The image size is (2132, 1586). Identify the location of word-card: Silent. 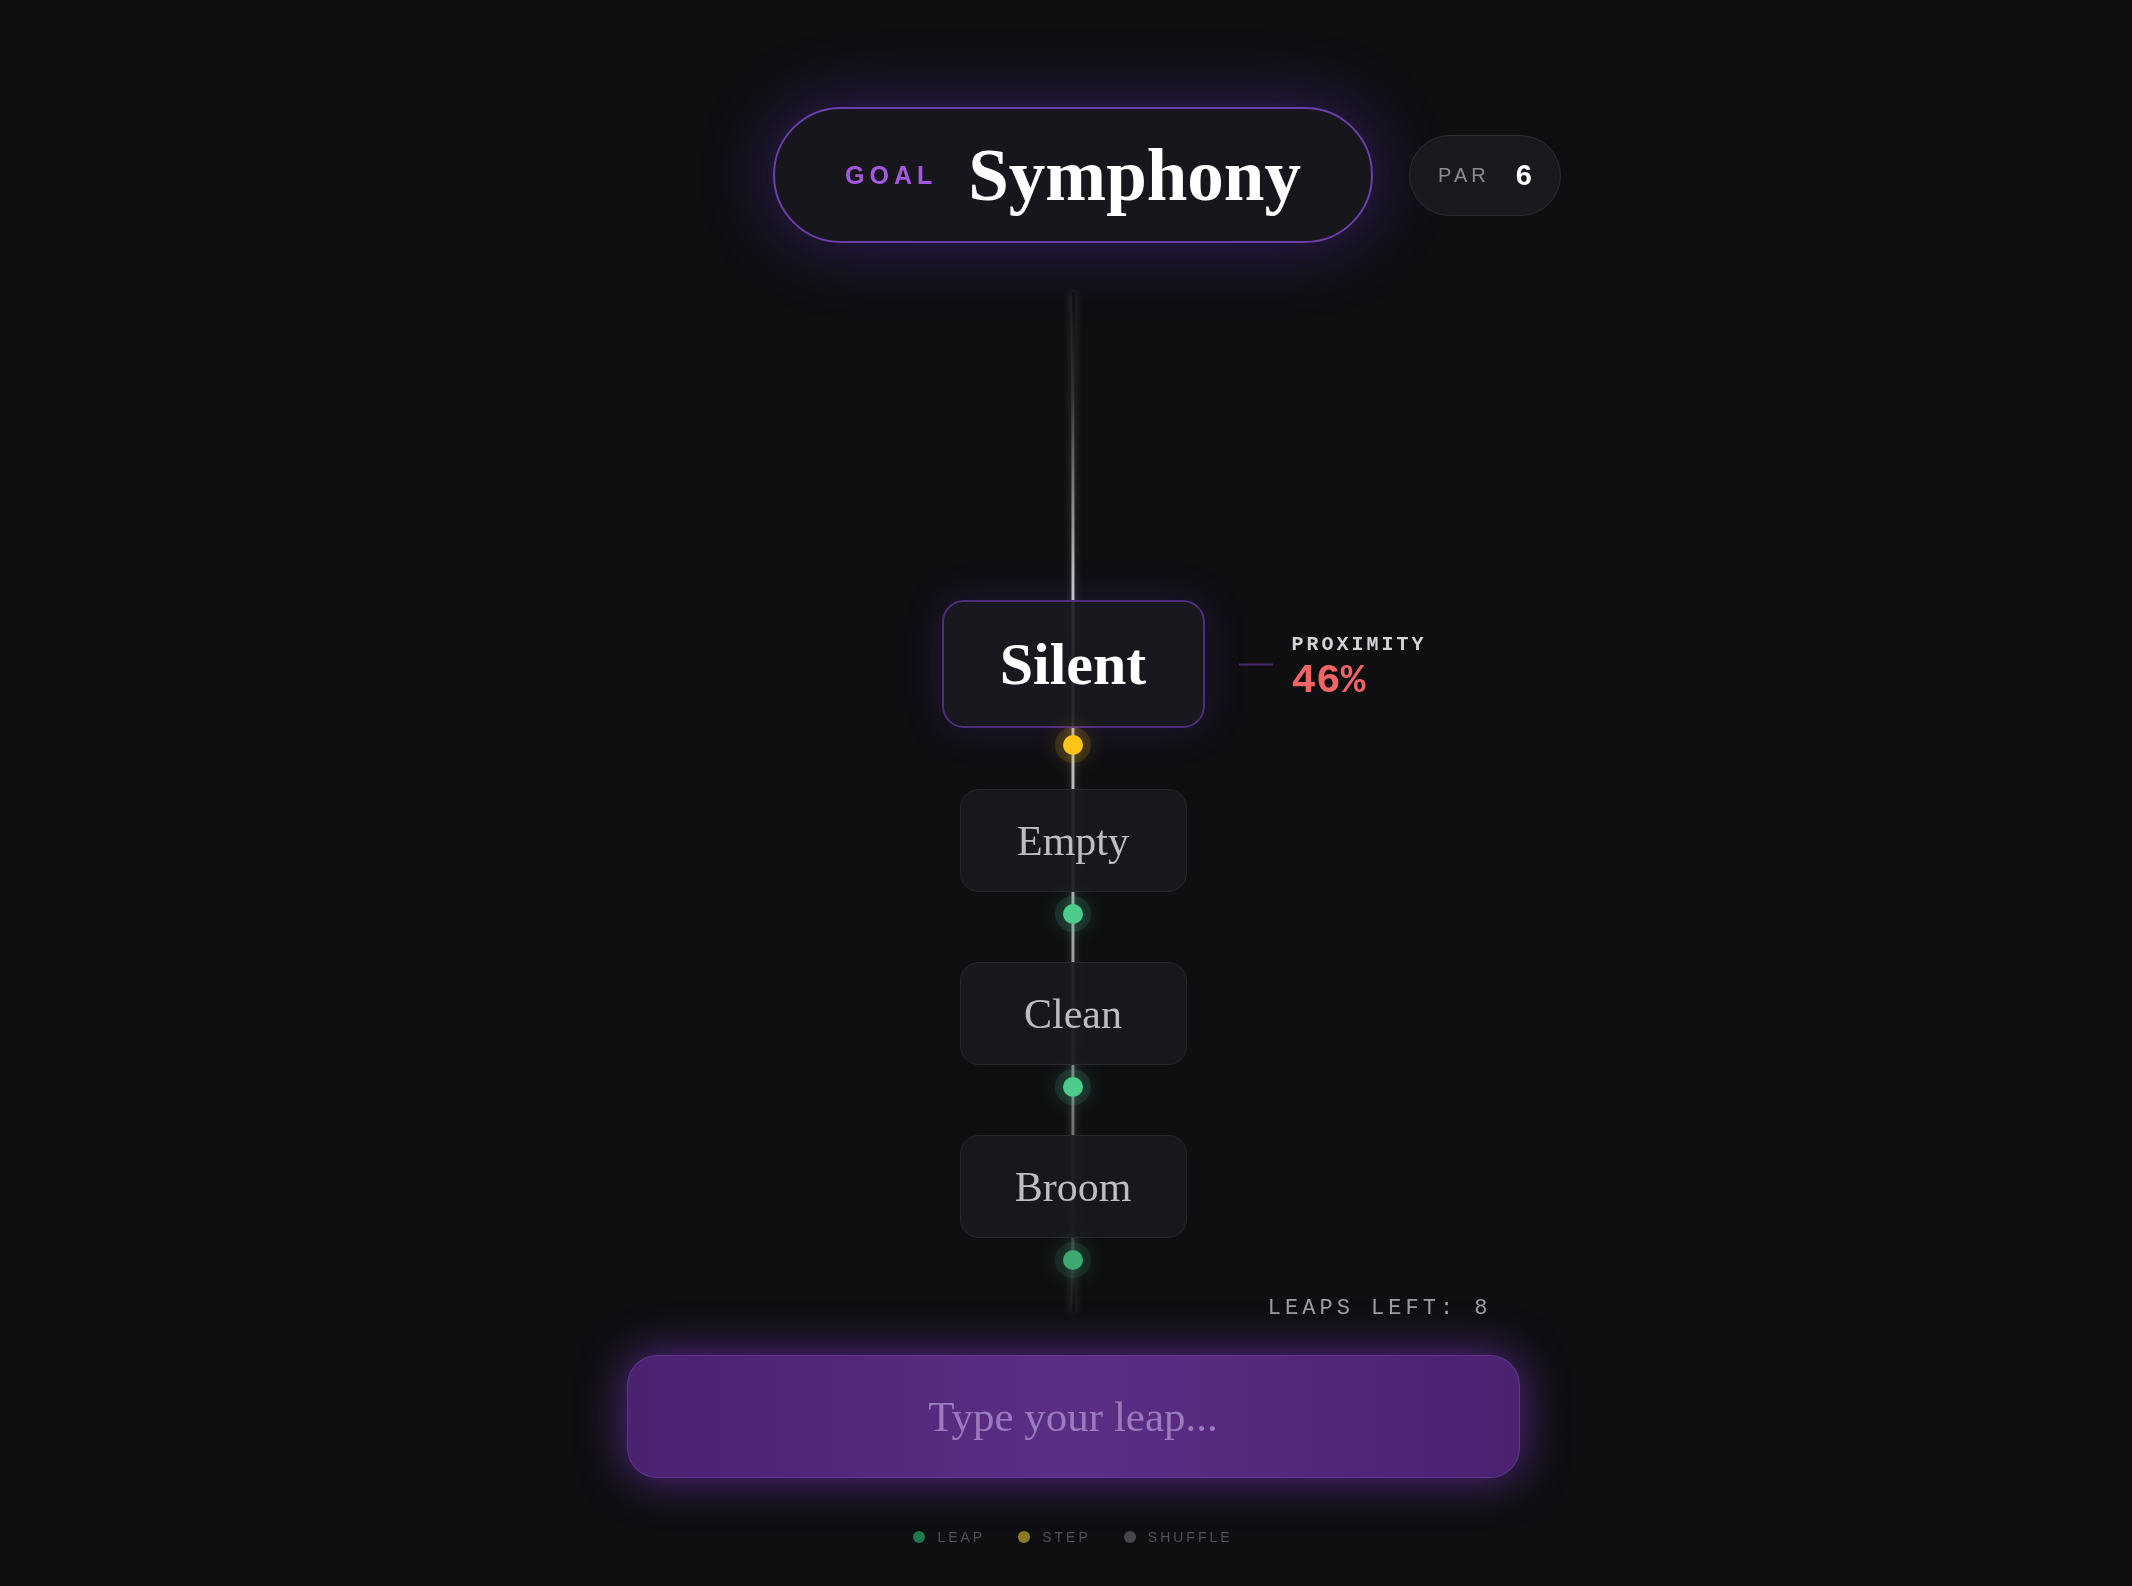
(1073, 664).